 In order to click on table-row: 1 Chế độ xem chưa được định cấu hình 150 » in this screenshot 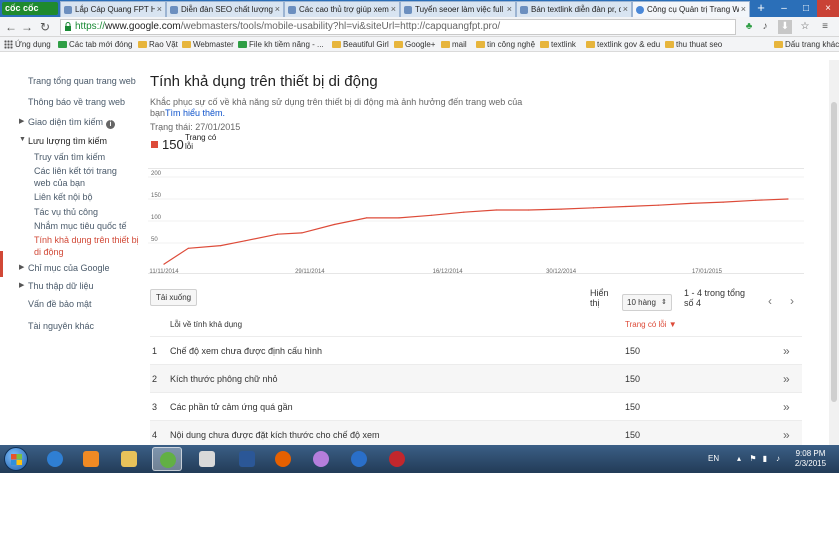, I will do `click(476, 350)`.